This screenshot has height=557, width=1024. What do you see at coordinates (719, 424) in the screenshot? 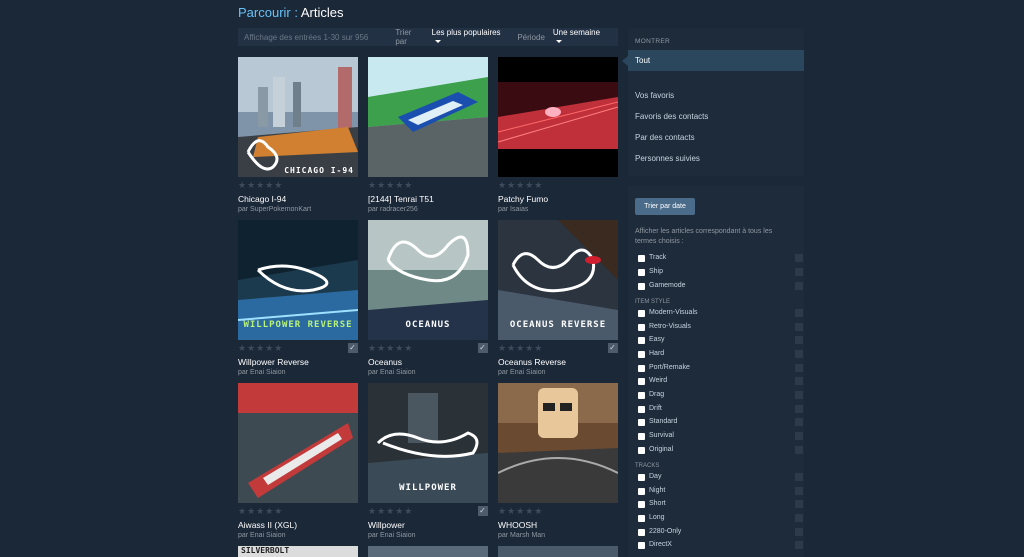
I see `tag-filter: Standard` at bounding box center [719, 424].